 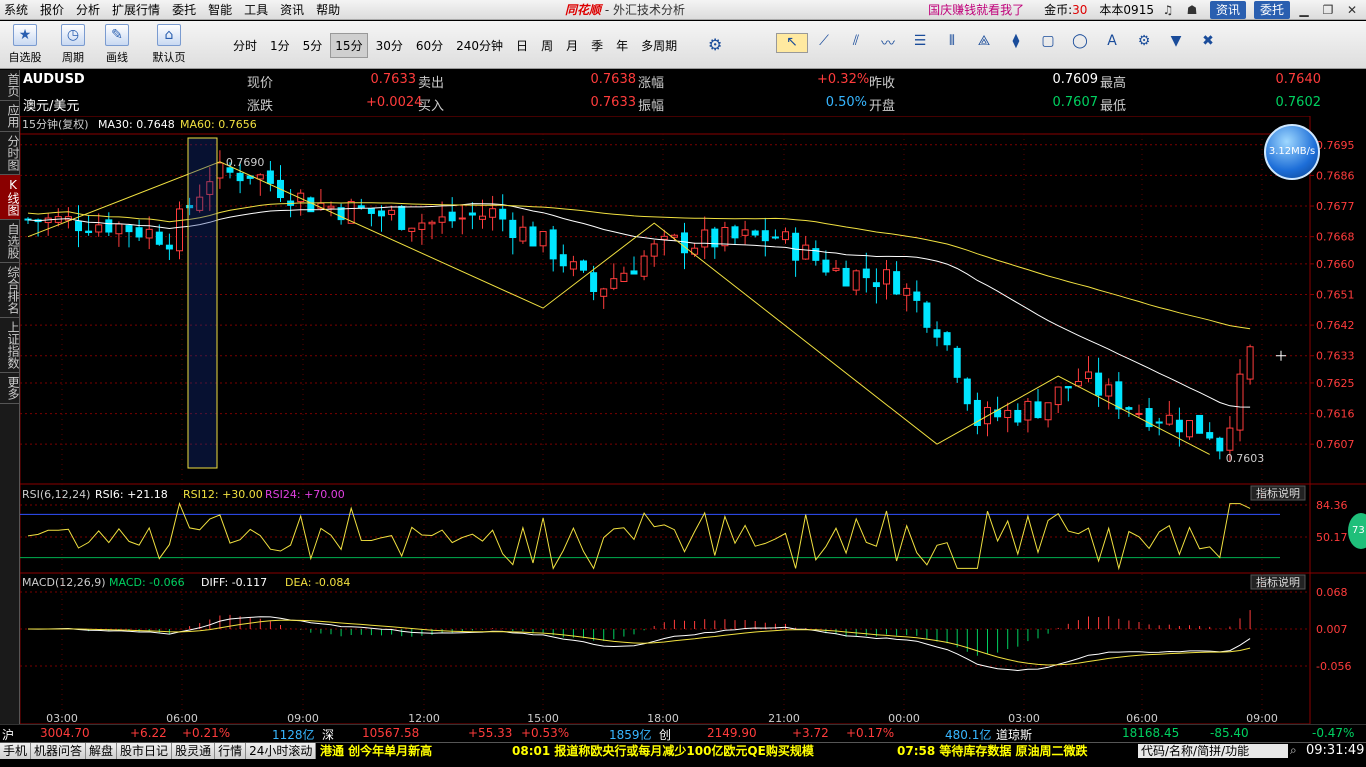 What do you see at coordinates (1262, 718) in the screenshot?
I see `time-tick-label: 09:00` at bounding box center [1262, 718].